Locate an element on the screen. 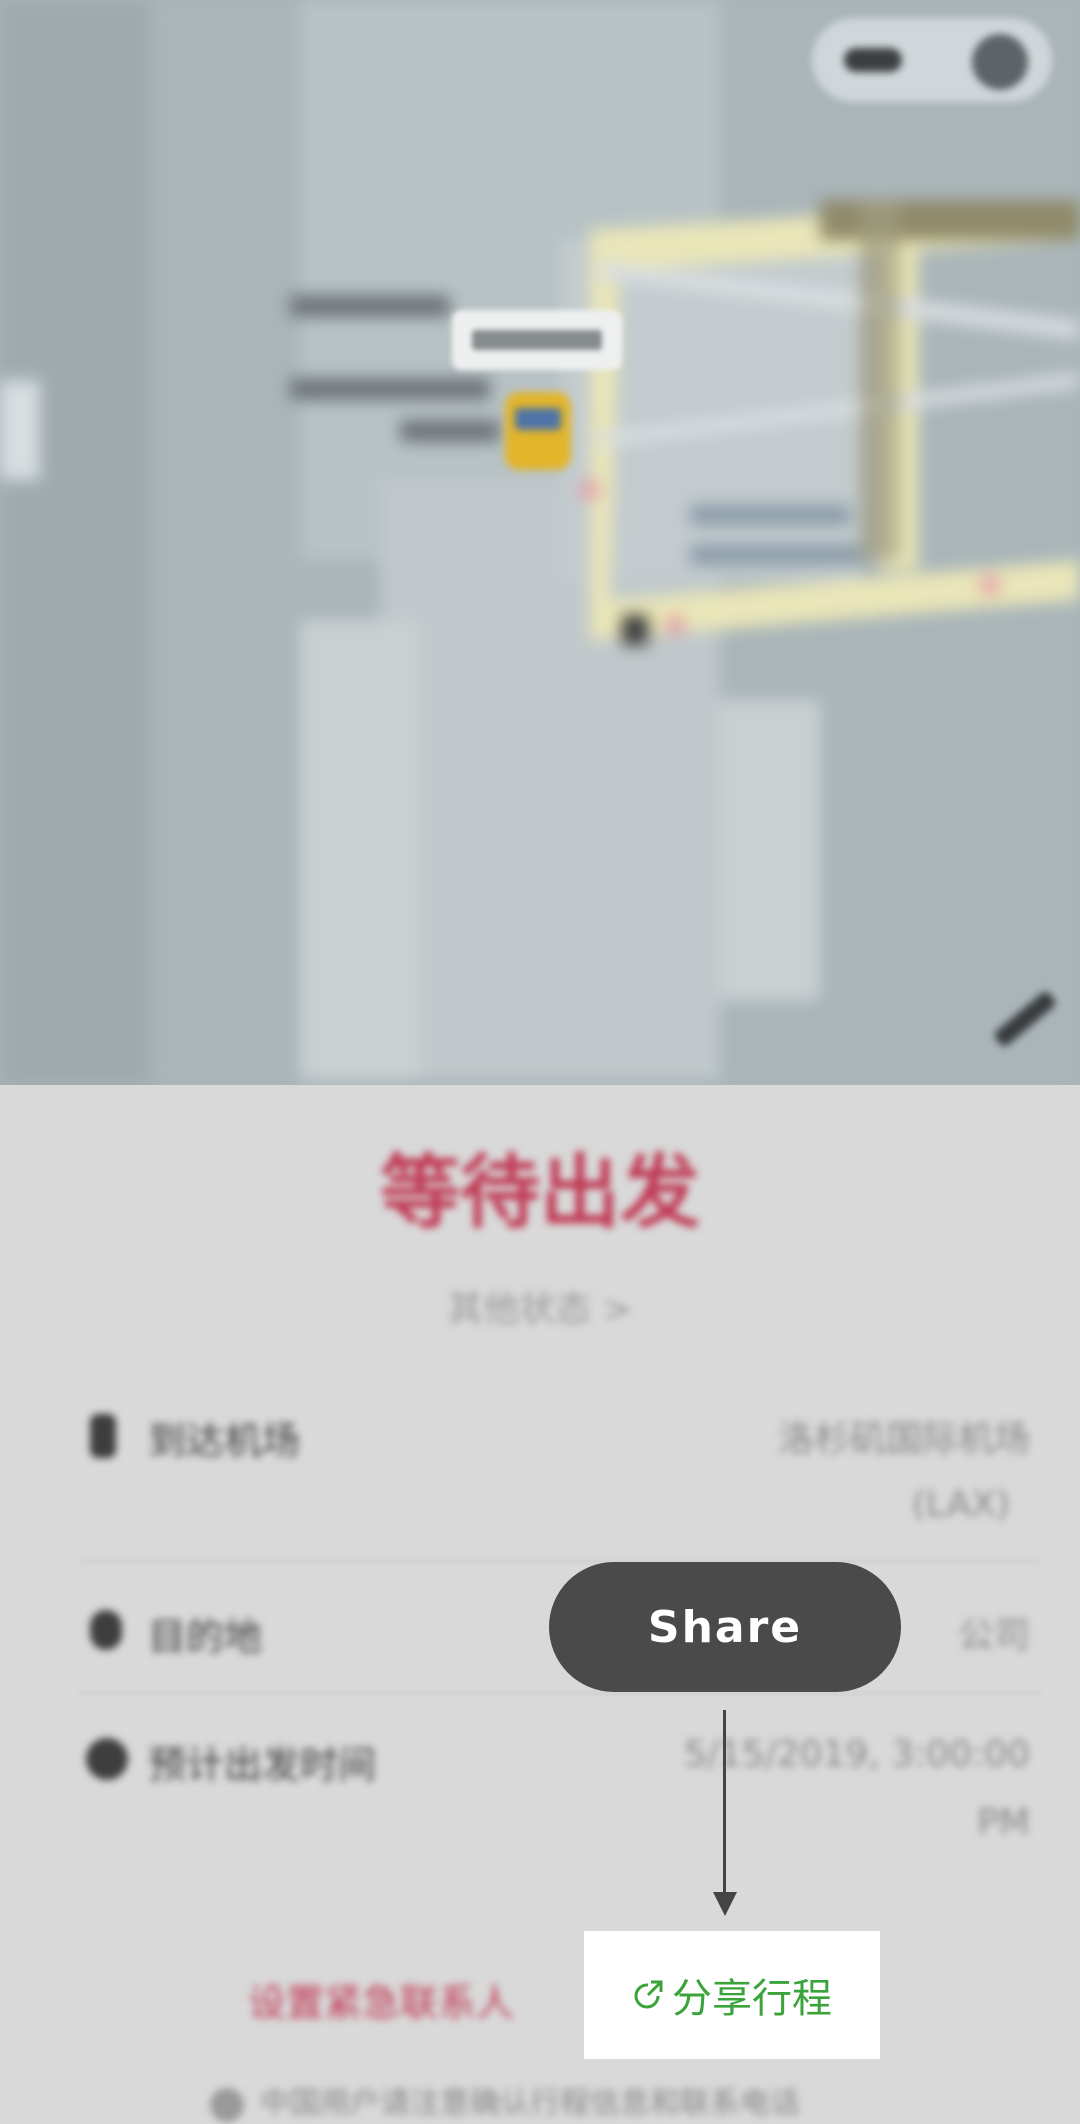 This screenshot has width=1080, height=2124. emergency-contact-button: 设置紧急联系人 is located at coordinates (381, 1999).